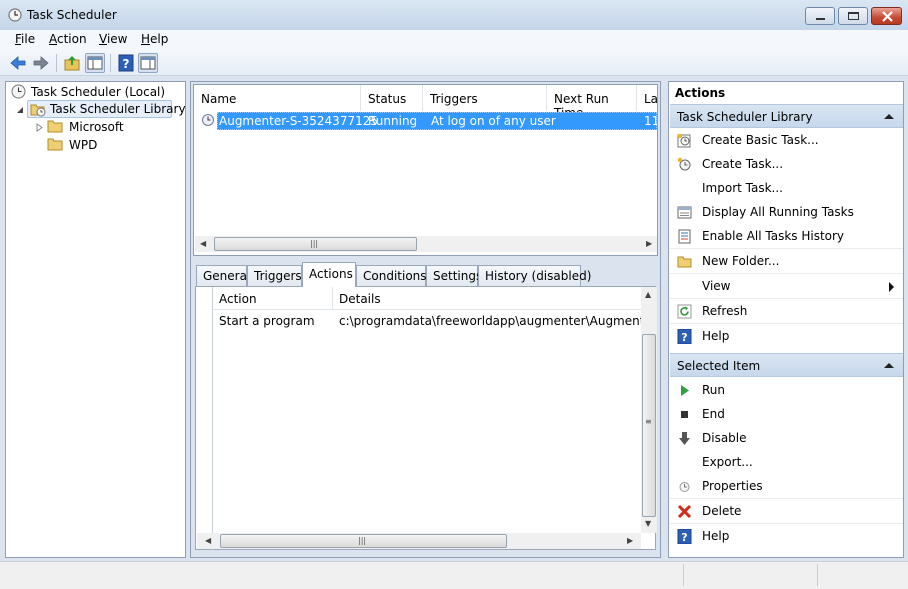  What do you see at coordinates (786, 391) in the screenshot?
I see `action-run: Run` at bounding box center [786, 391].